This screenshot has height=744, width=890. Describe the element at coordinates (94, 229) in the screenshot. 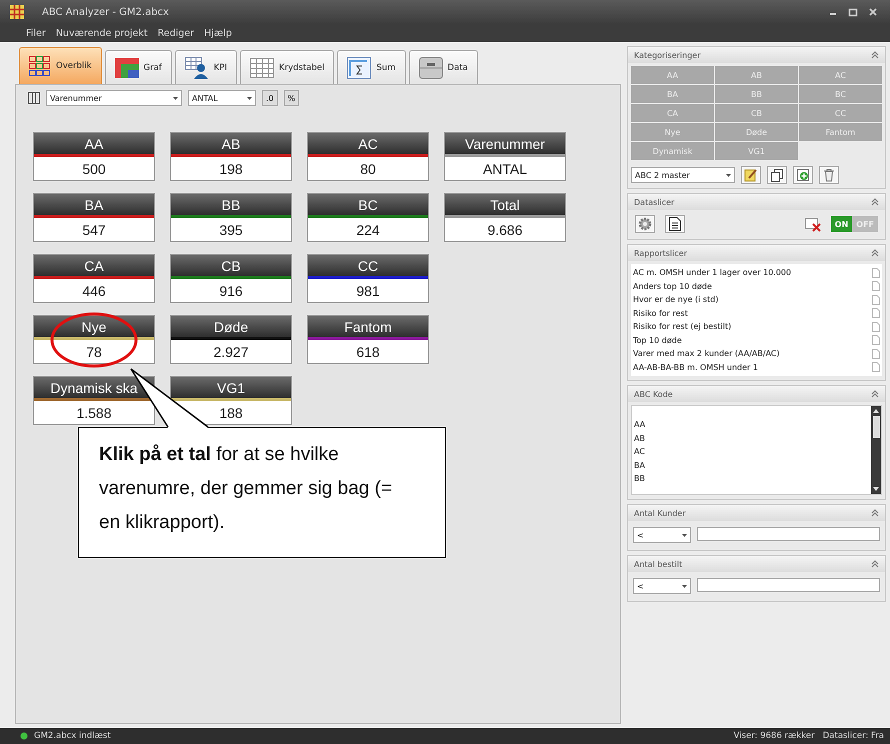

I see `tile-value: 547` at that location.